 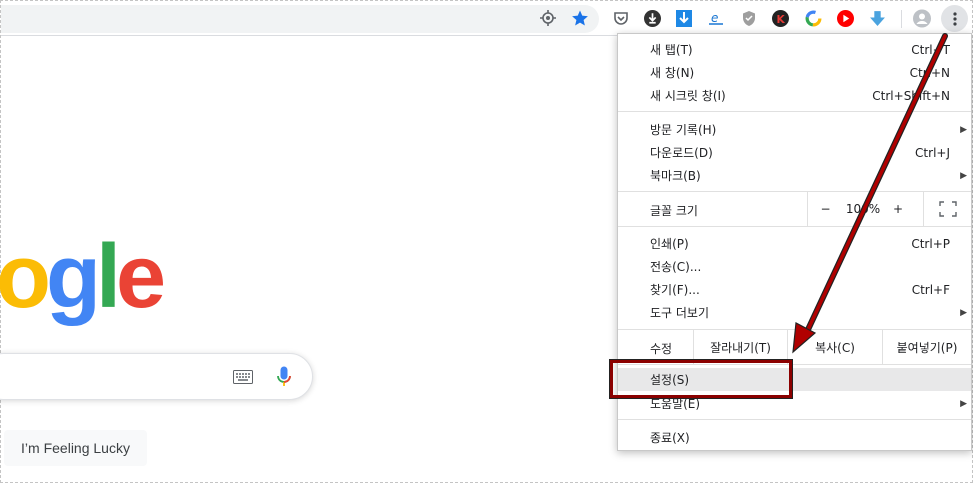 What do you see at coordinates (901, 19) in the screenshot?
I see `toolbar-separator` at bounding box center [901, 19].